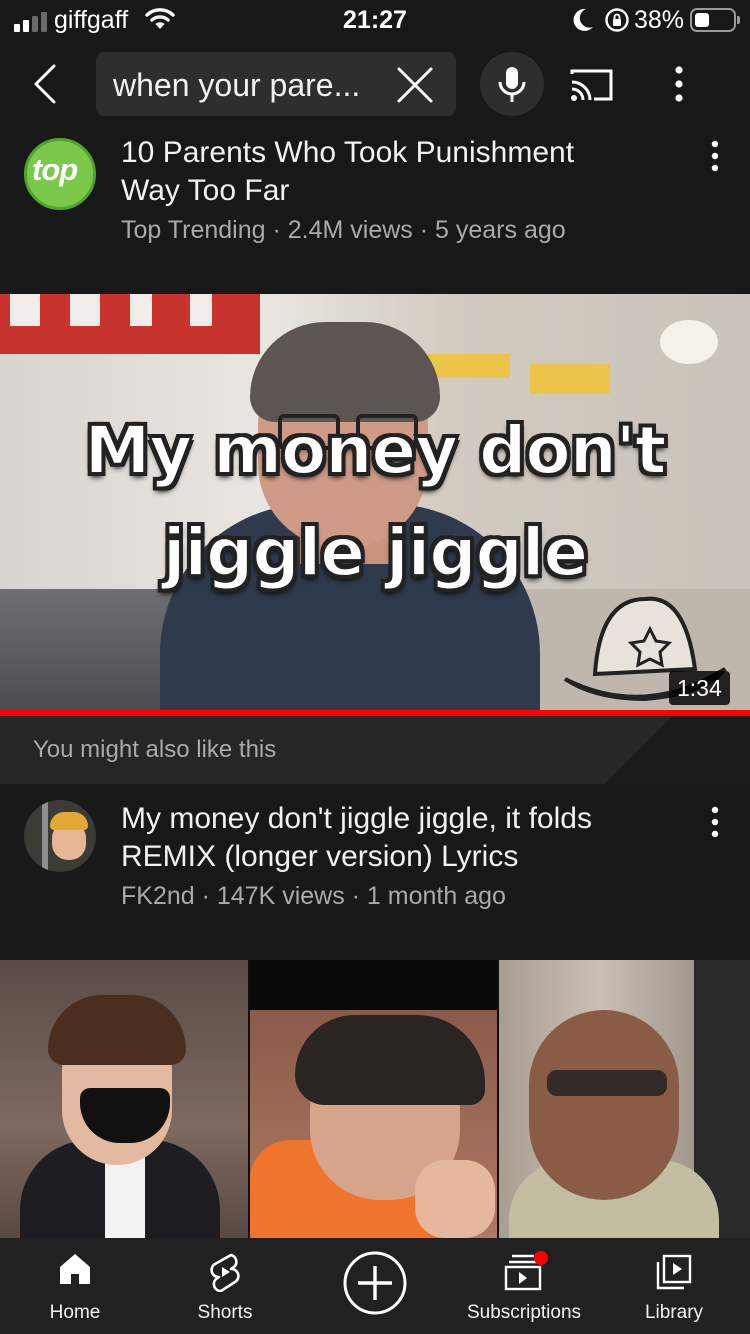 The image size is (750, 1334). What do you see at coordinates (376, 450) in the screenshot?
I see `thumbnail-caption-line-1: My money don't` at bounding box center [376, 450].